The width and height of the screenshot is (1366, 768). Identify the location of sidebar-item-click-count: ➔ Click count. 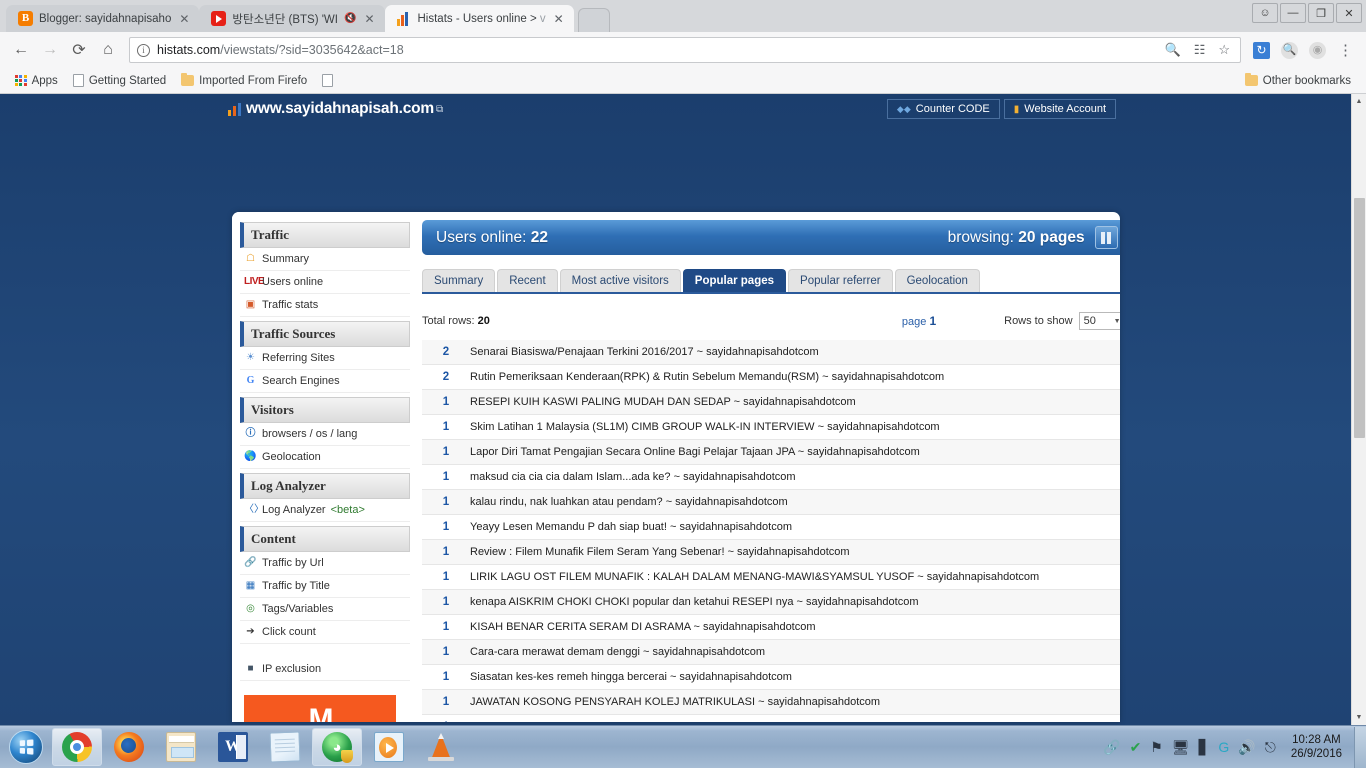
(325, 632).